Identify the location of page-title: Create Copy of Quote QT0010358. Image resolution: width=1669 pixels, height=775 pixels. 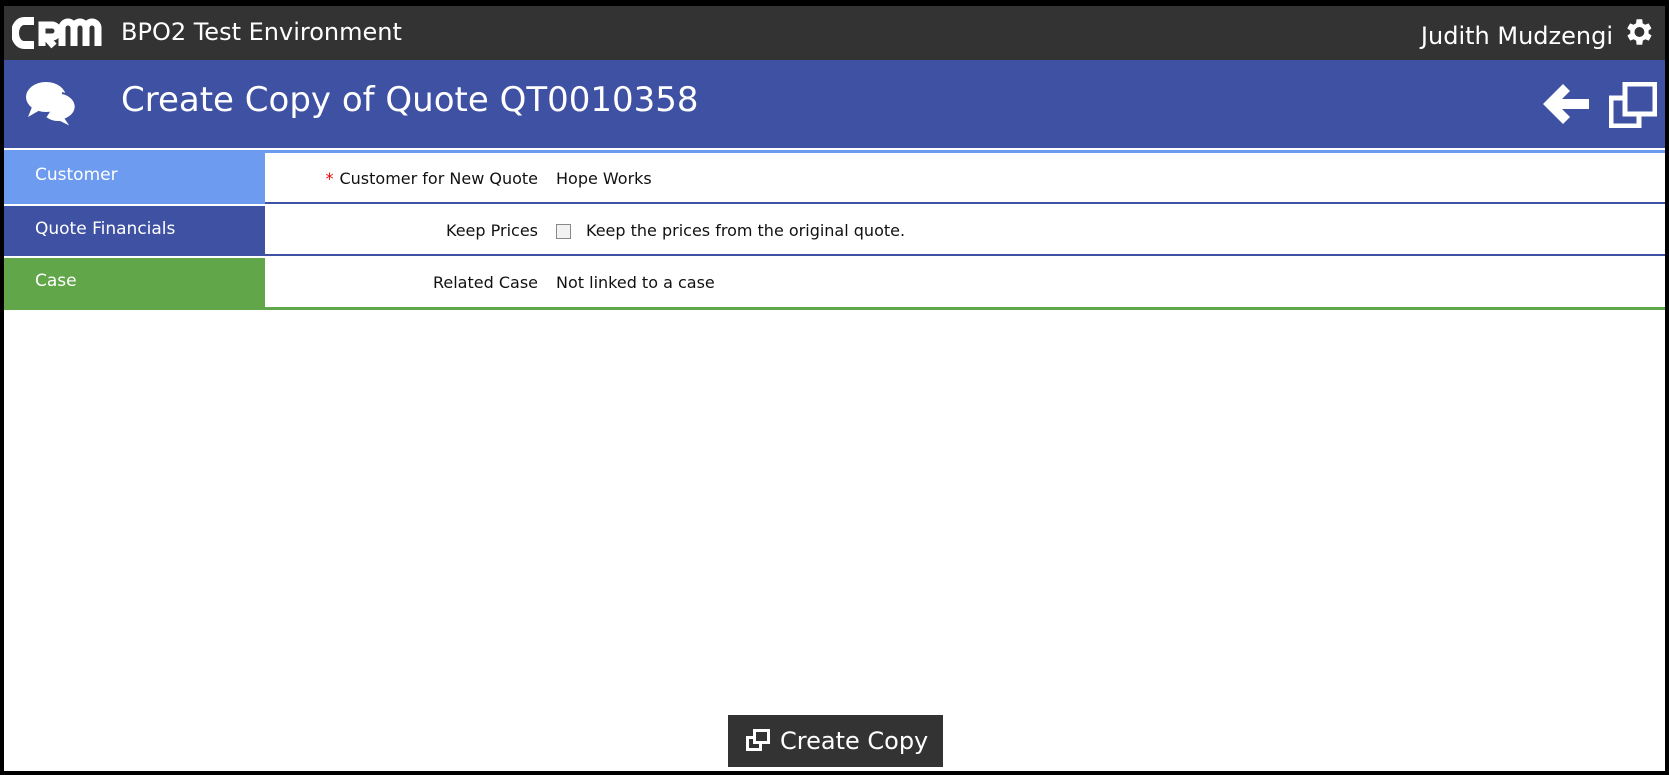
(410, 100).